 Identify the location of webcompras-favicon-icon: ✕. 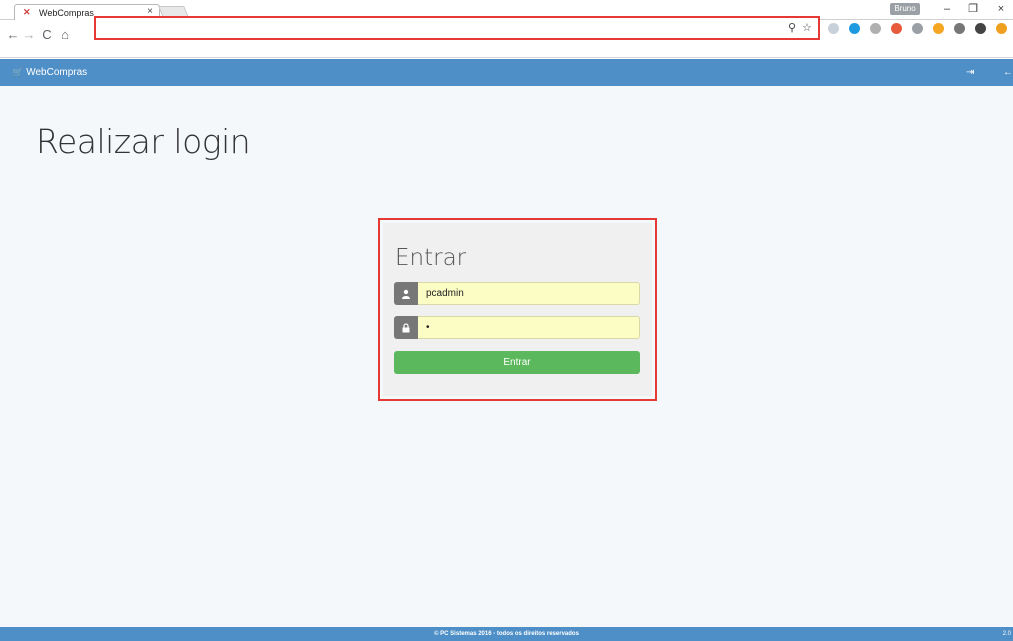
(27, 12).